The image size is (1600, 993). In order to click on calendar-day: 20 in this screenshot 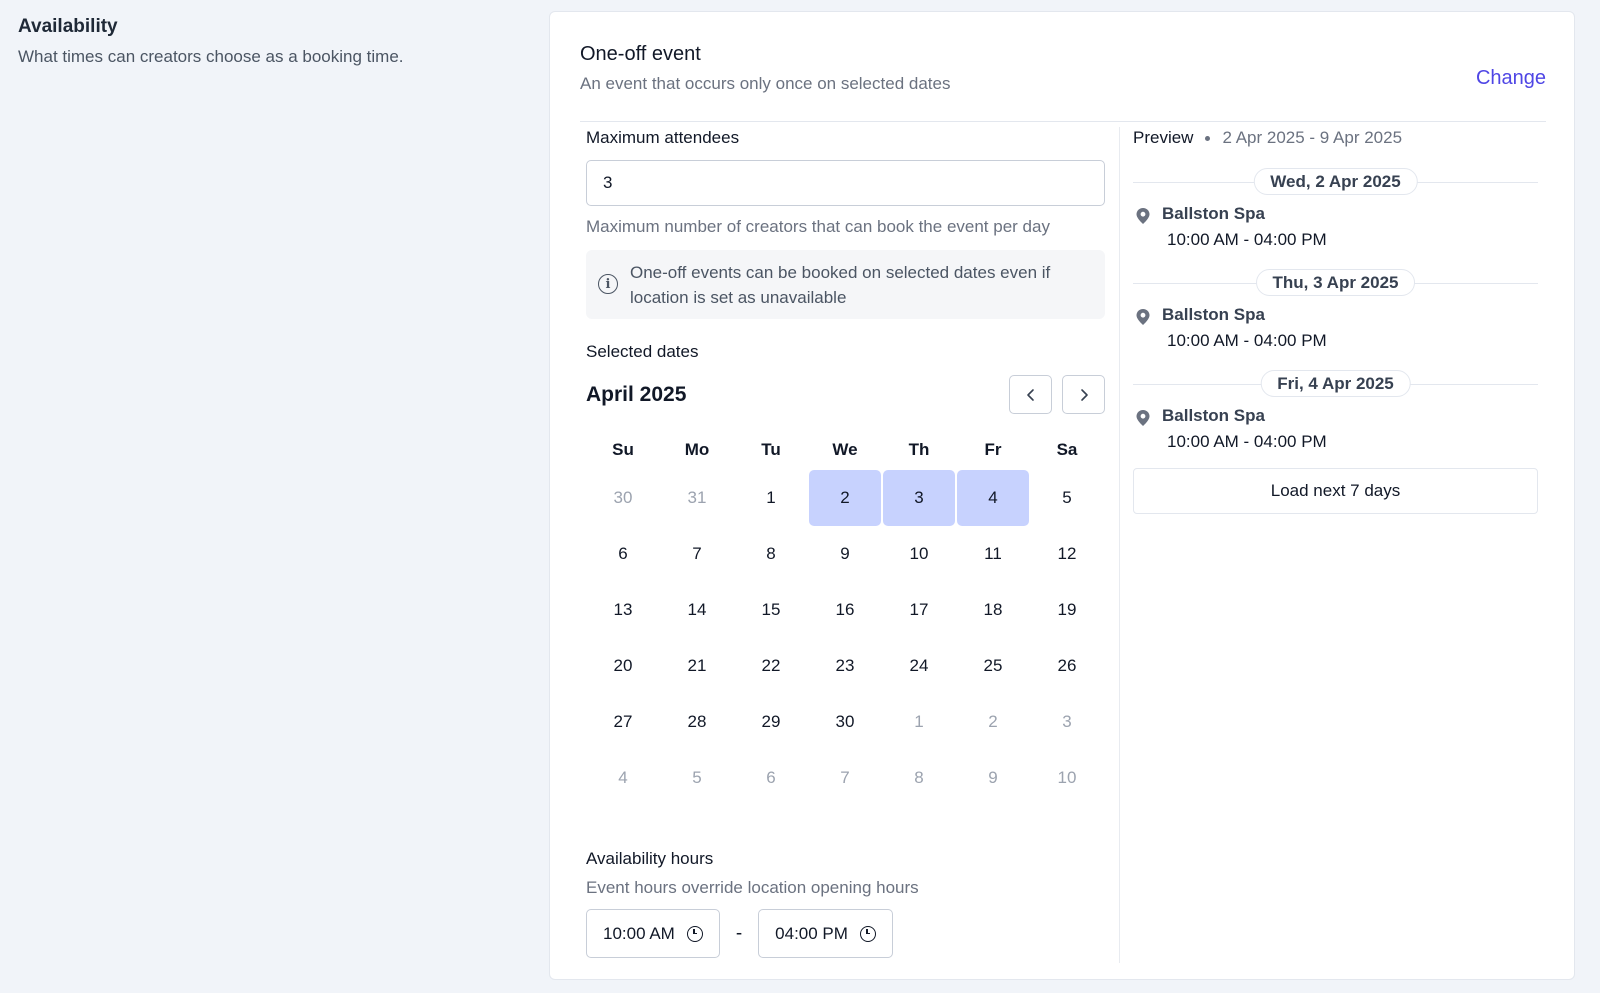, I will do `click(623, 666)`.